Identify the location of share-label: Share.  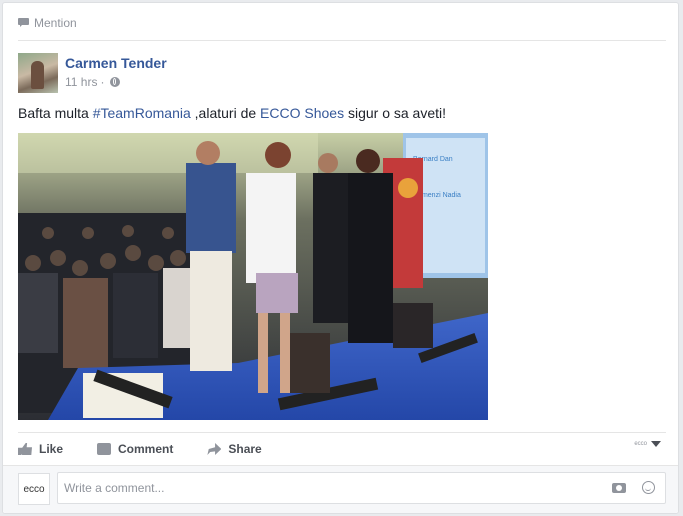
(245, 449).